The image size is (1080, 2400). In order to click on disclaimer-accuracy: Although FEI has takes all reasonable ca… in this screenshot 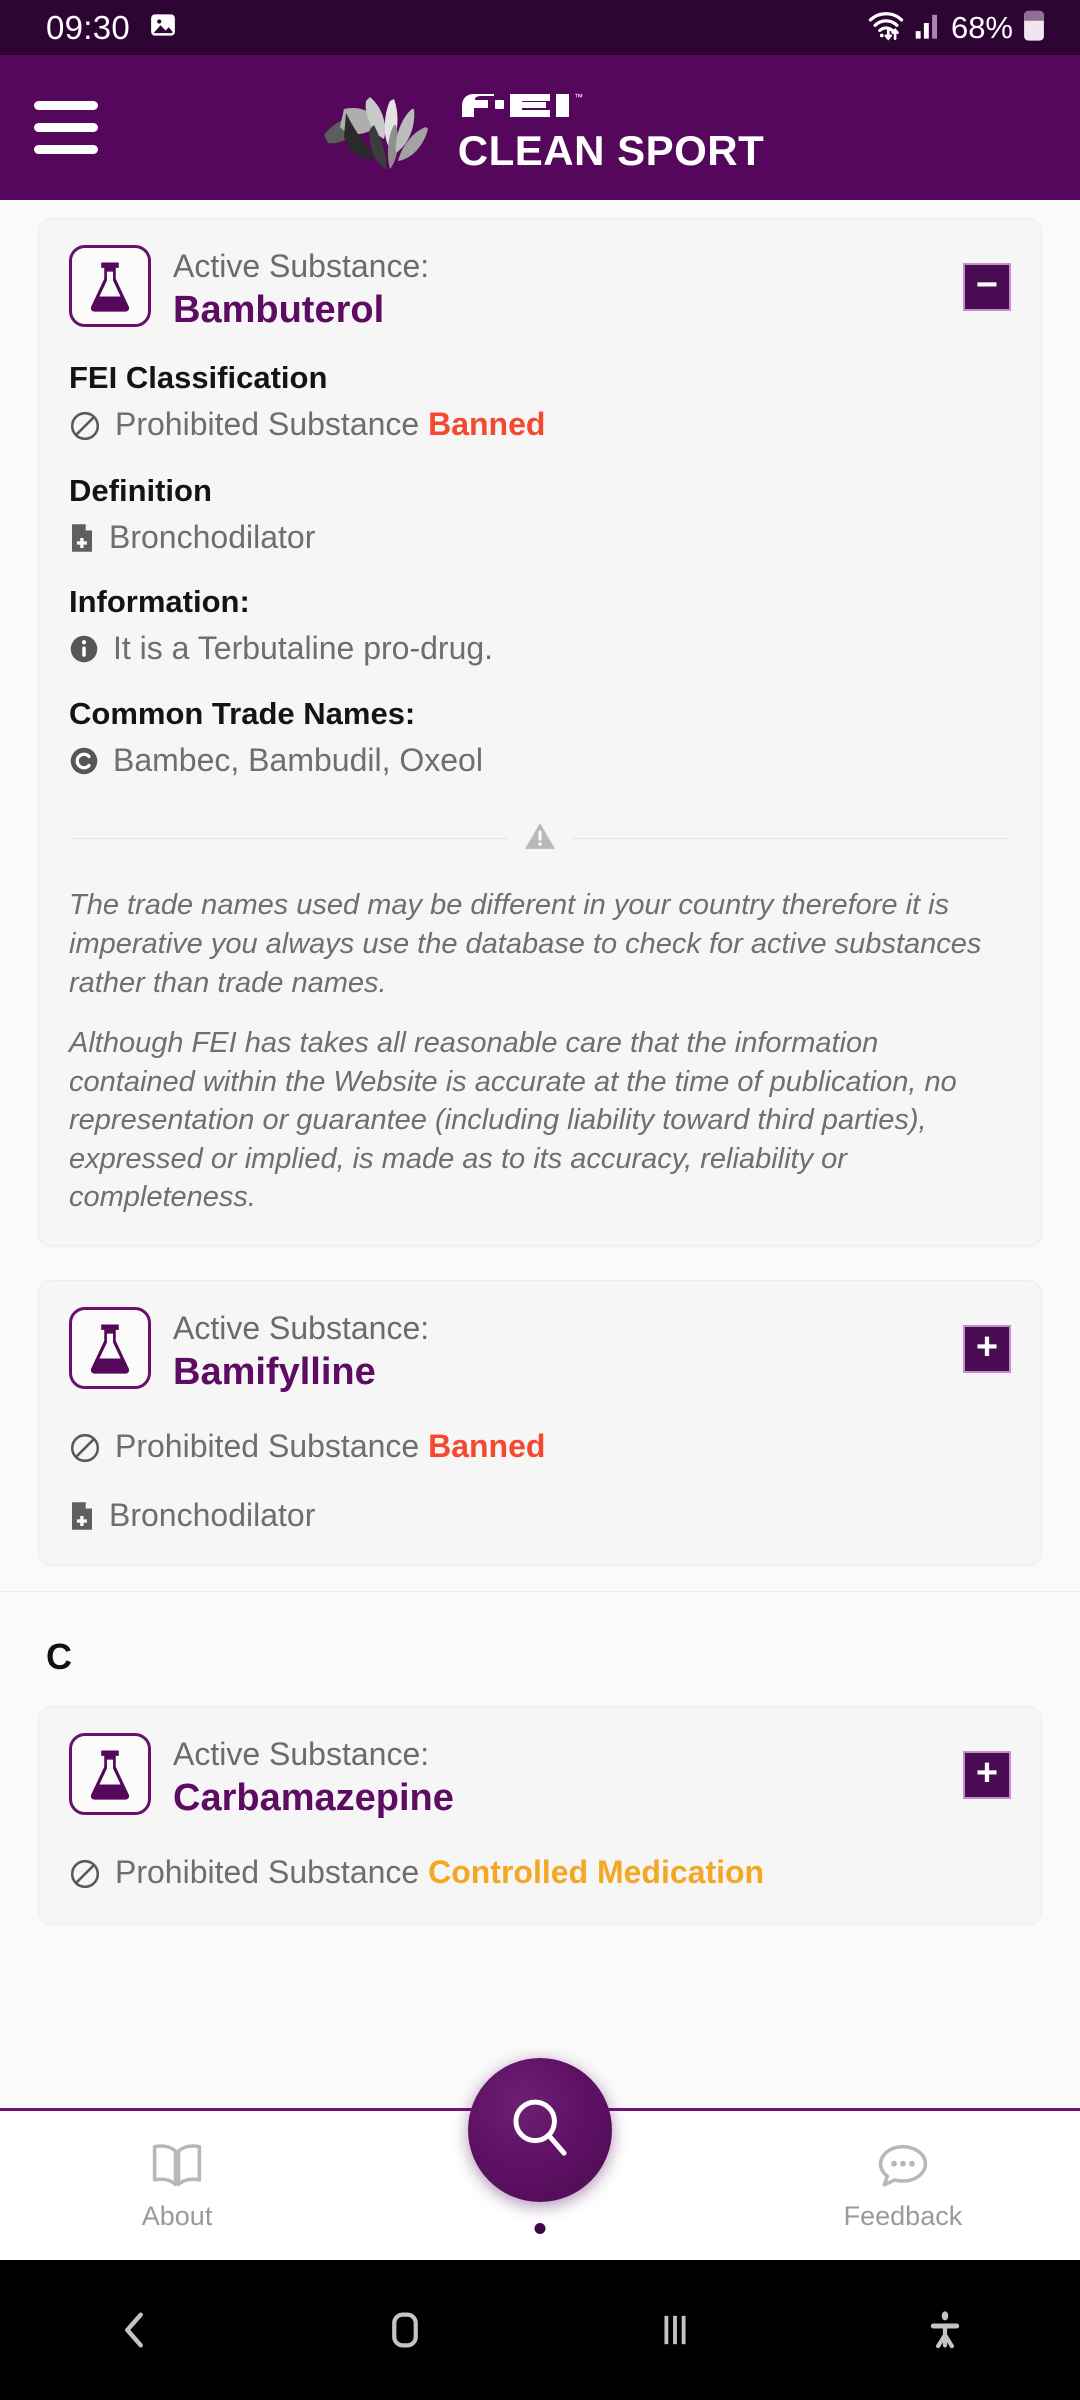, I will do `click(513, 1120)`.